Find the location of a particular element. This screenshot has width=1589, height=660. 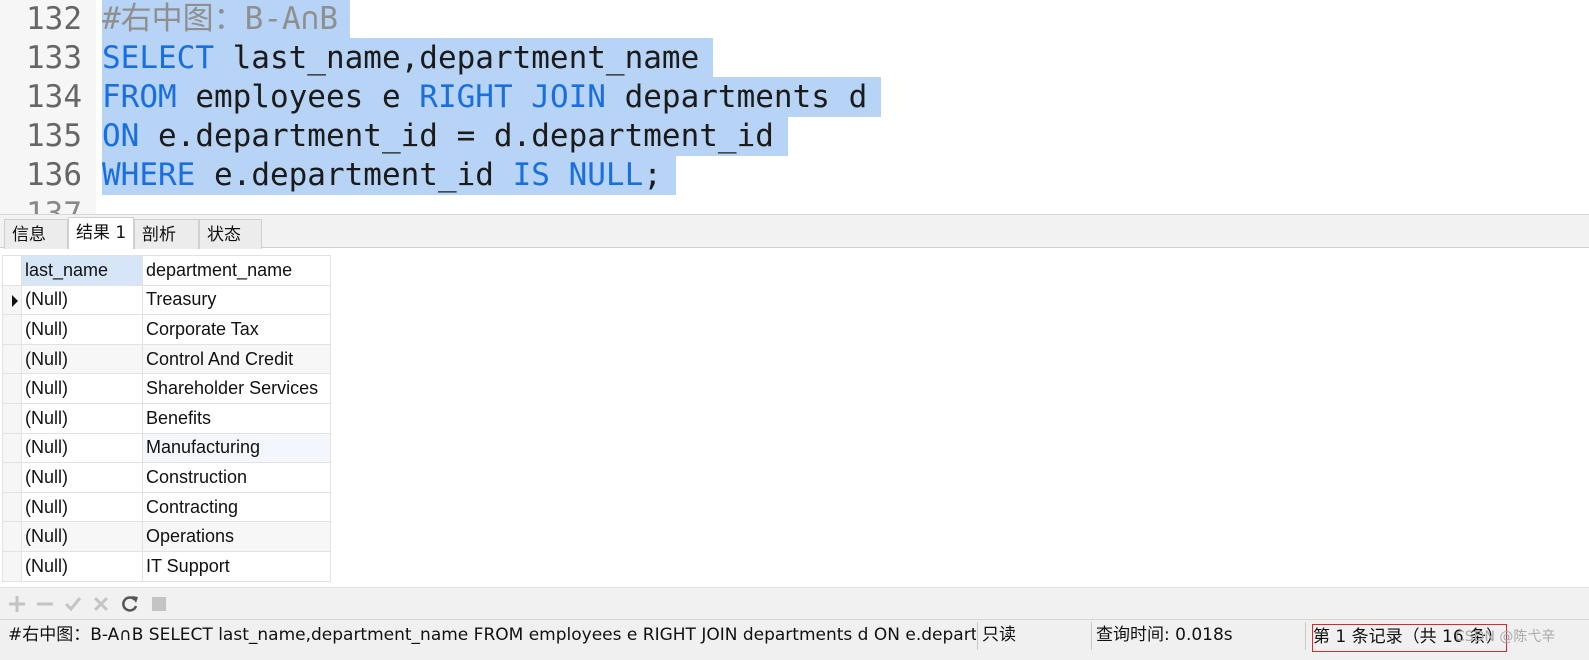

grid-cell-department-name: Manufacturing is located at coordinates (236, 448).